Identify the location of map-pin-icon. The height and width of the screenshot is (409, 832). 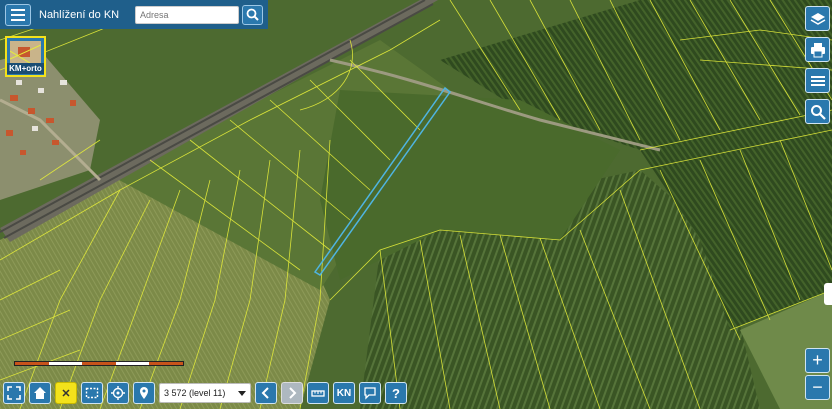
(144, 393).